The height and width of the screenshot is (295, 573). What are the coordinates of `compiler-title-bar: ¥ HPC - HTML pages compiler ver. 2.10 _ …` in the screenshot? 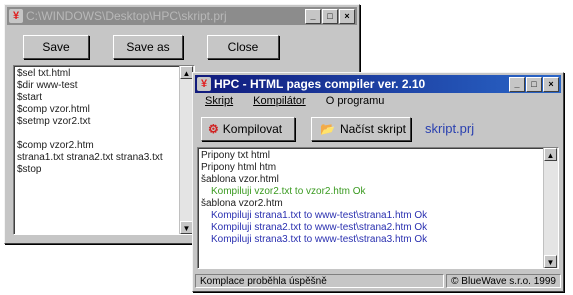 It's located at (378, 84).